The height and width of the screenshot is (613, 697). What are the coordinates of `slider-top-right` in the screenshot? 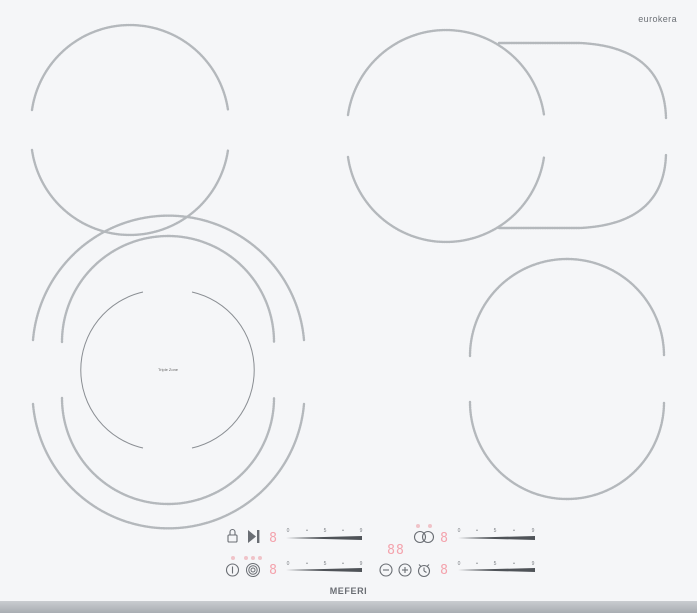 It's located at (496, 538).